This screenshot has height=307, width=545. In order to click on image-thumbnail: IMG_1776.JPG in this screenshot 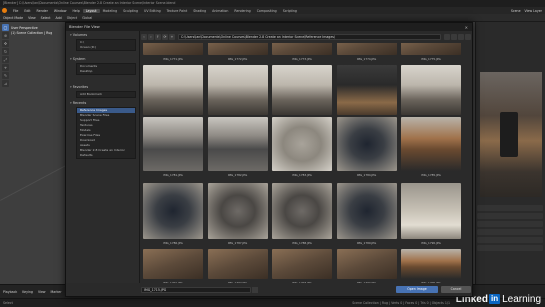, I will do `click(173, 93)`.